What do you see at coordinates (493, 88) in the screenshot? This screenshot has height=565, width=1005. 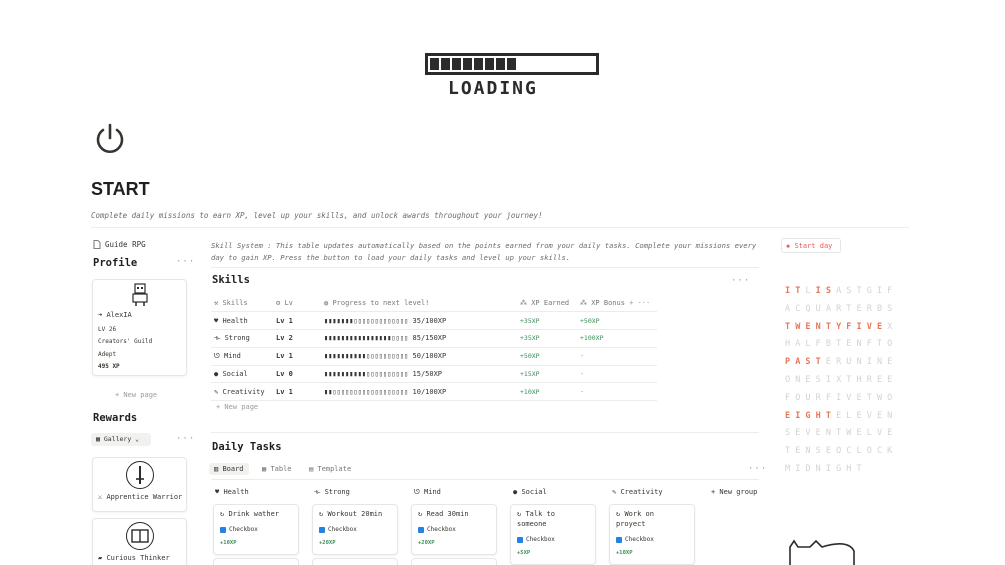 I see `loading-text: LOADING` at bounding box center [493, 88].